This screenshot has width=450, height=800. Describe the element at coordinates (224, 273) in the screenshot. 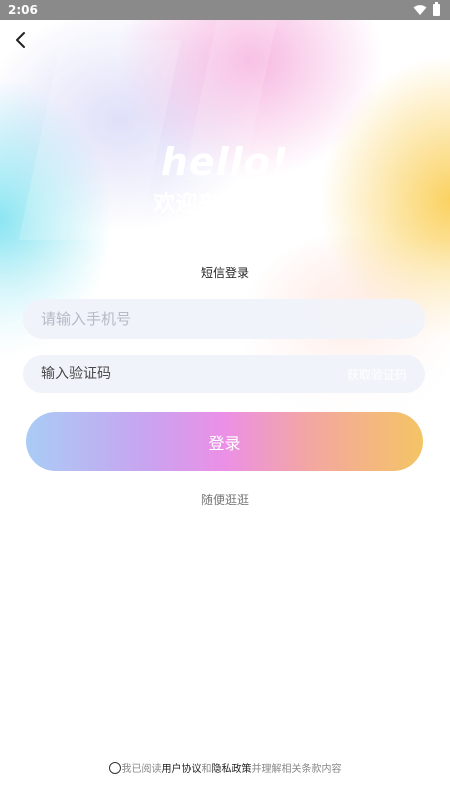

I see `login-mode-label: 短信登录` at that location.